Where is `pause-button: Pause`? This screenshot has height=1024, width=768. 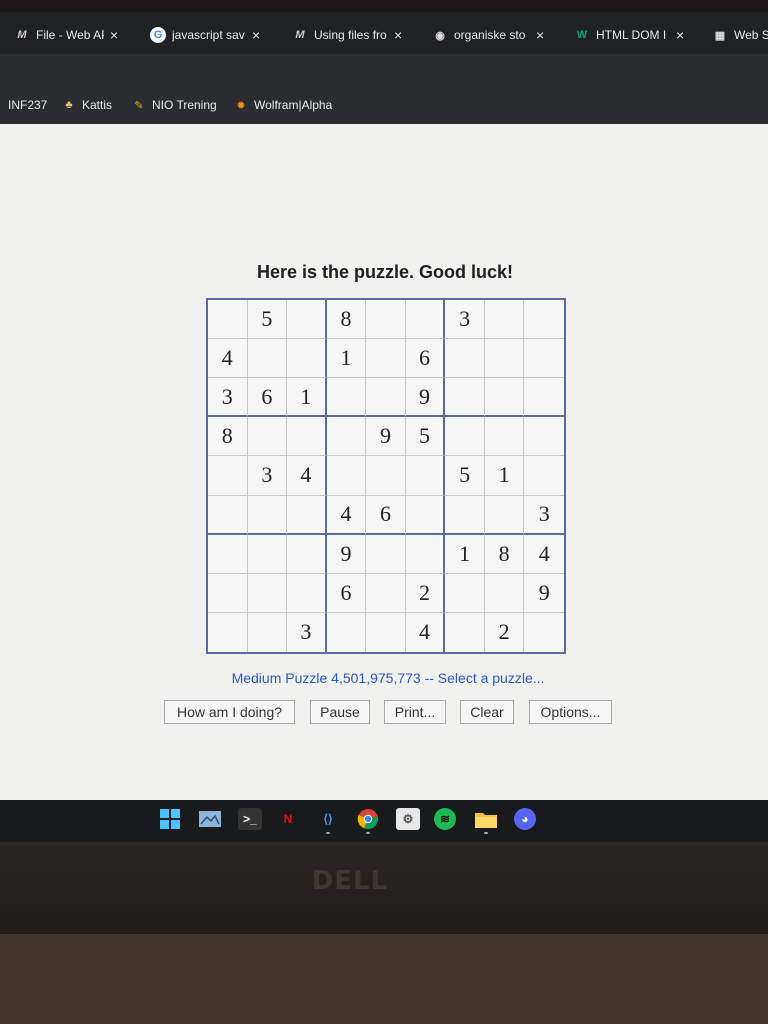 pause-button: Pause is located at coordinates (340, 712).